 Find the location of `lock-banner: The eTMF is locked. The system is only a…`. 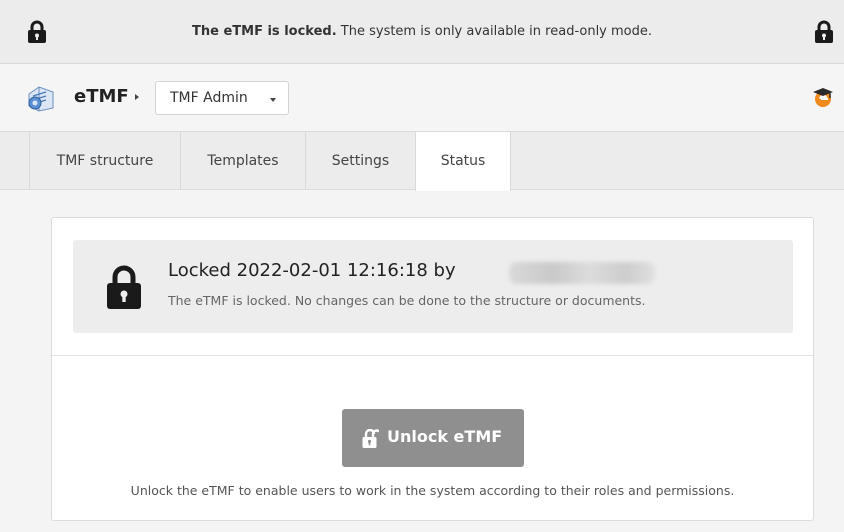

lock-banner: The eTMF is locked. The system is only a… is located at coordinates (422, 32).